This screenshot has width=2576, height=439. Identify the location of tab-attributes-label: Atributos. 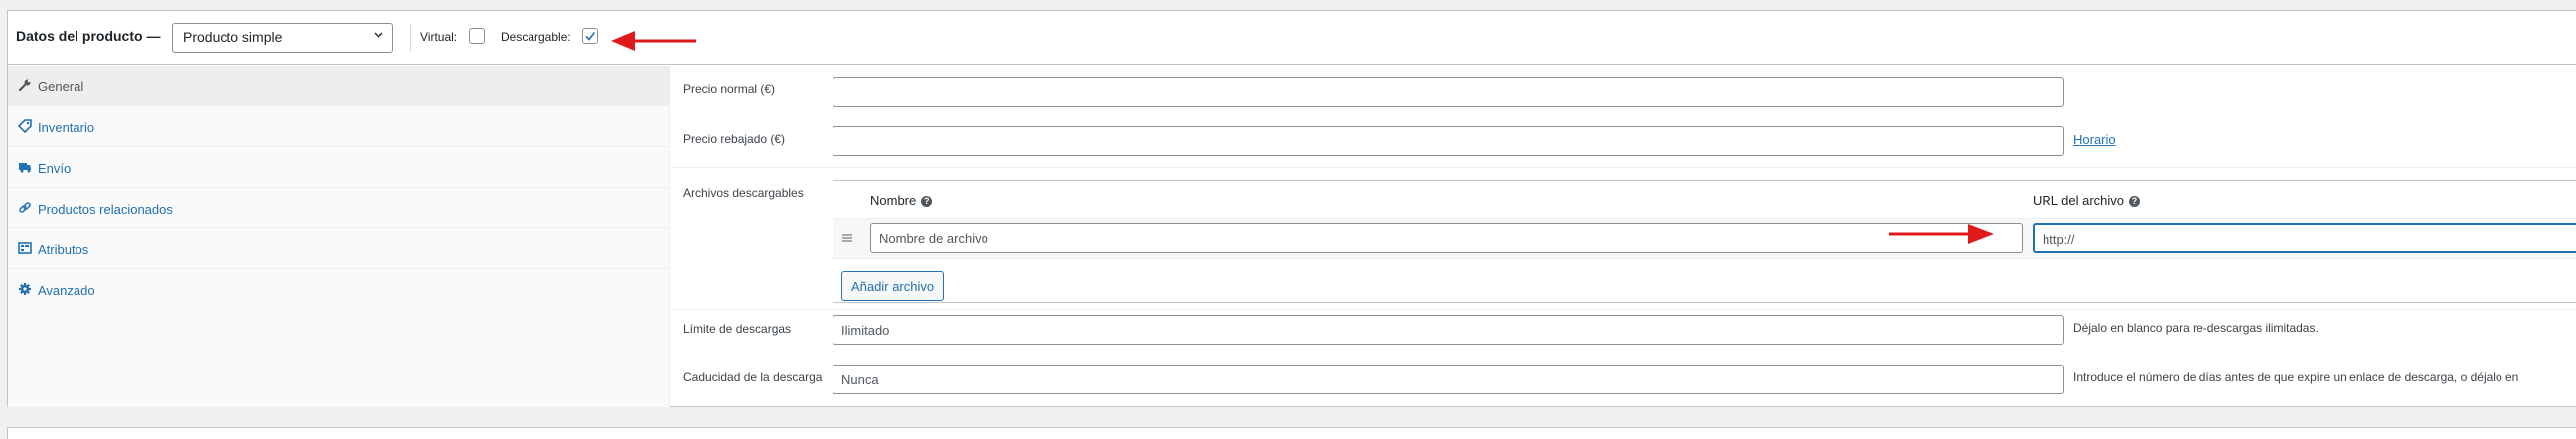
(63, 250).